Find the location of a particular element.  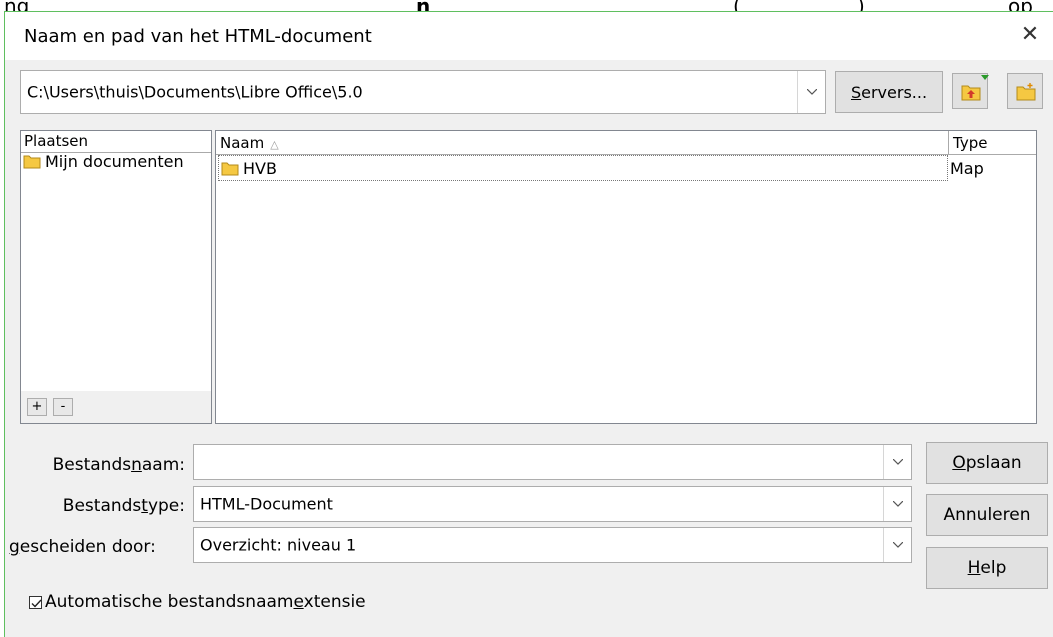

filename-label-pre: Bestands is located at coordinates (92, 465).